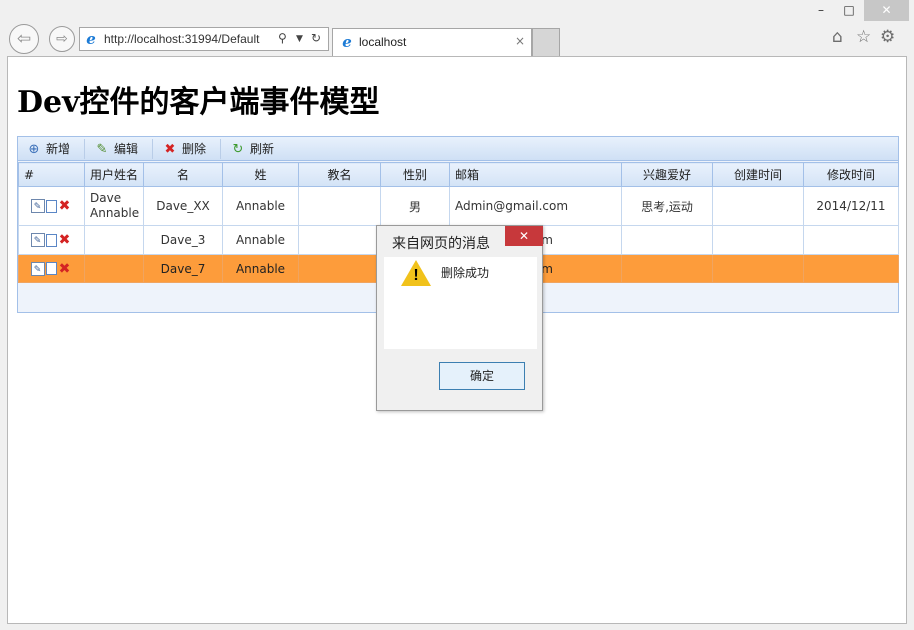 The height and width of the screenshot is (630, 914). What do you see at coordinates (546, 42) in the screenshot?
I see `new-tab-button` at bounding box center [546, 42].